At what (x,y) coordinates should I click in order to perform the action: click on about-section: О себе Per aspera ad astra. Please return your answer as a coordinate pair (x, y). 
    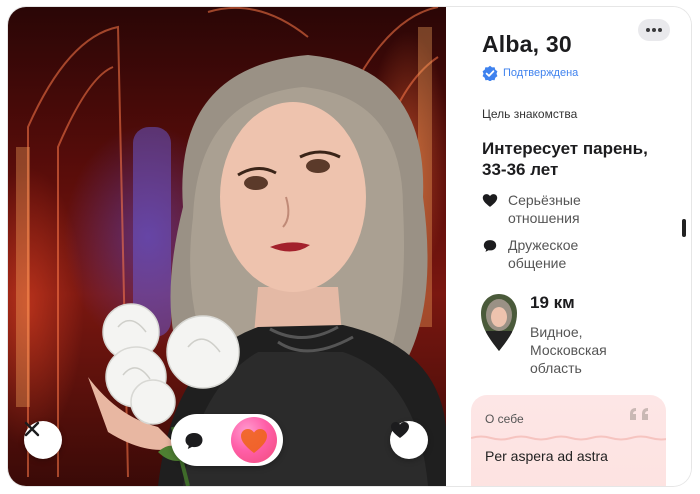
    Looking at the image, I should click on (568, 440).